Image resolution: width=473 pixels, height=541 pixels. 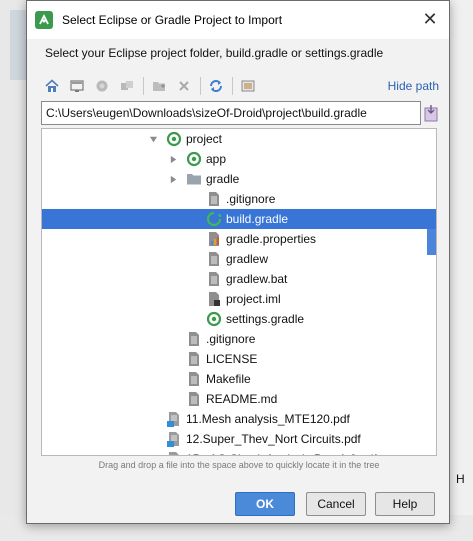 I want to click on project-icon, so click(x=102, y=86).